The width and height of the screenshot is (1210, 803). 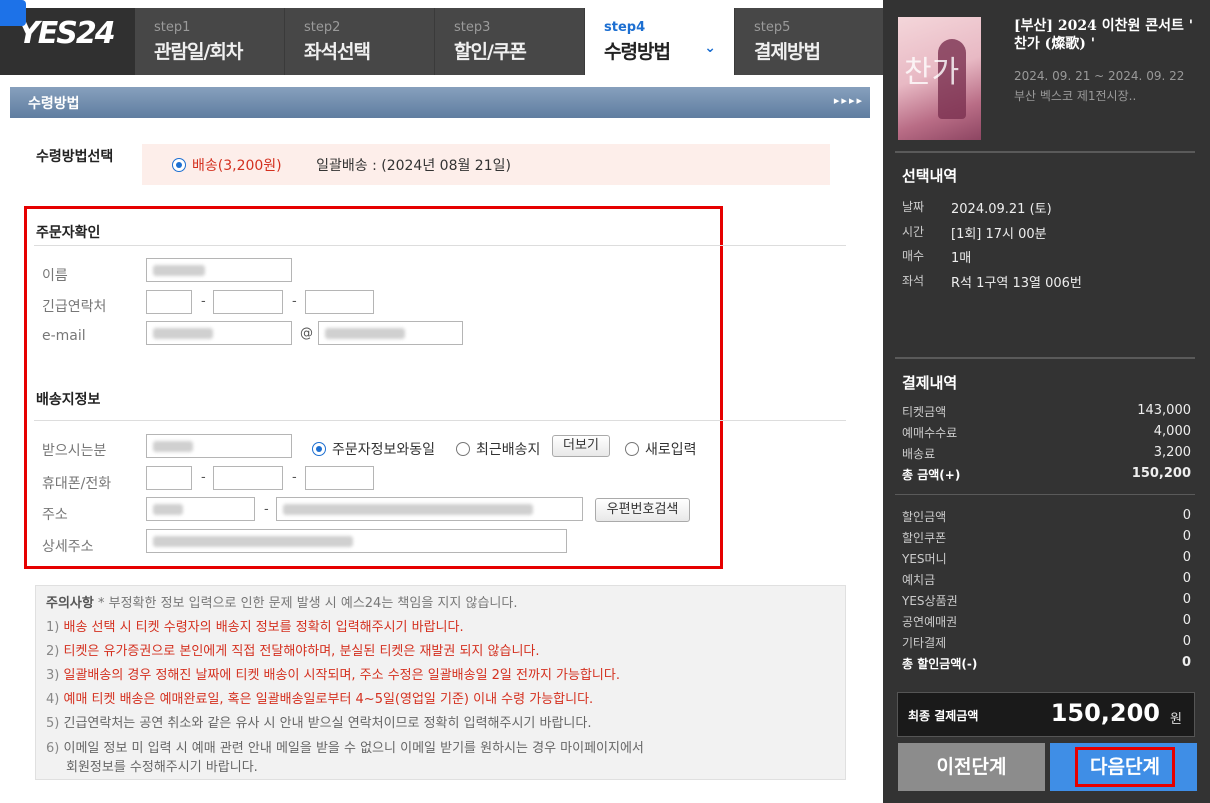 I want to click on step3-tab: step3 할인/쿠폰, so click(x=510, y=41).